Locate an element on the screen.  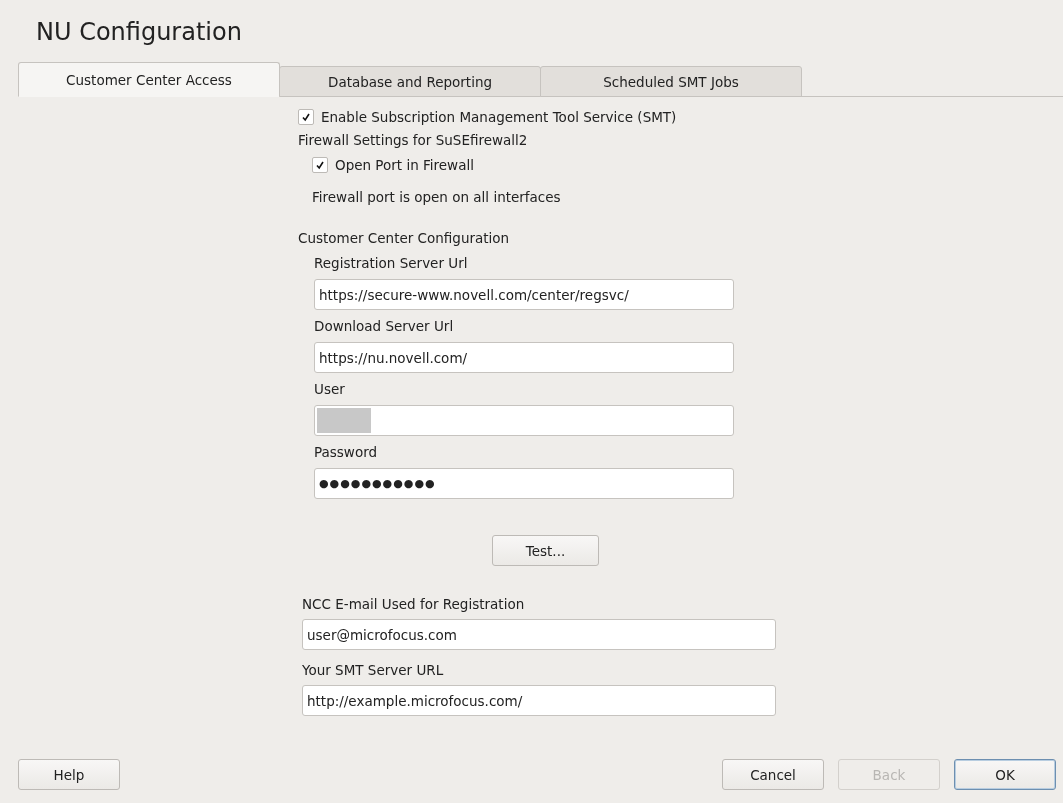
tab: Scheduled SMT Jobs is located at coordinates (671, 81).